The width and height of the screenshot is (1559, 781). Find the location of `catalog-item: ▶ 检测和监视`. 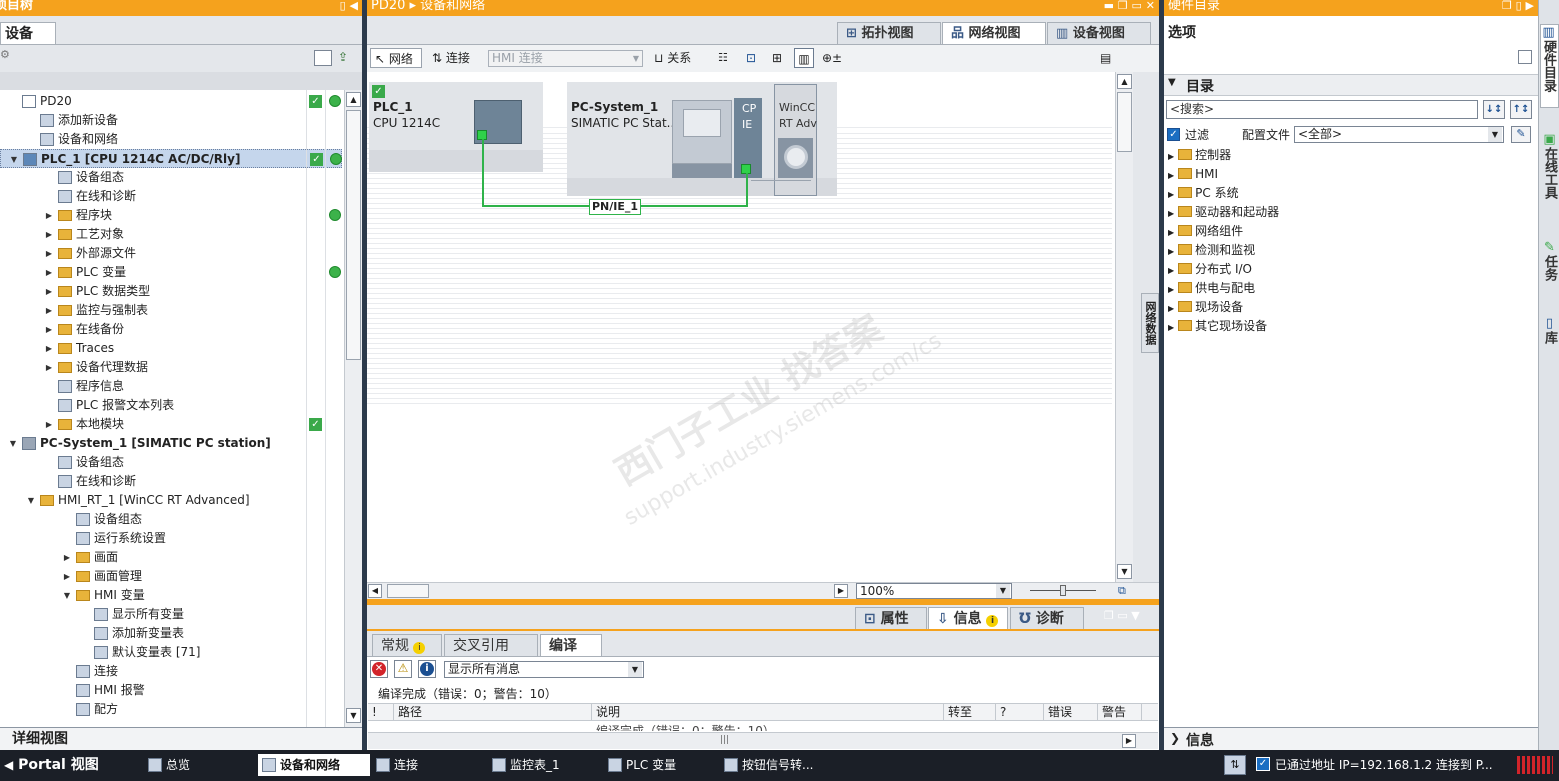

catalog-item: ▶ 检测和监视 is located at coordinates (1211, 250).